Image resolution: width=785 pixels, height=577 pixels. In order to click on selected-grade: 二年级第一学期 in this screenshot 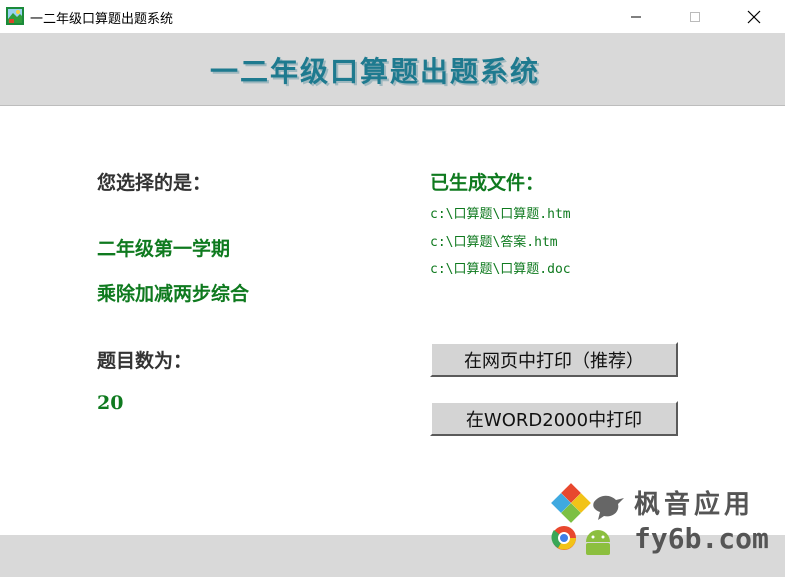, I will do `click(164, 249)`.